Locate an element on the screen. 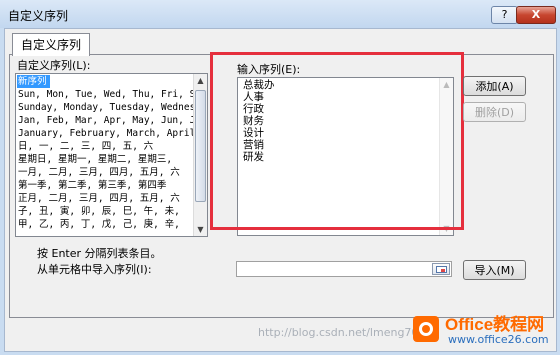  list-item: Sun, Mon, Tue, Wed, Thu, Fri, S is located at coordinates (106, 94).